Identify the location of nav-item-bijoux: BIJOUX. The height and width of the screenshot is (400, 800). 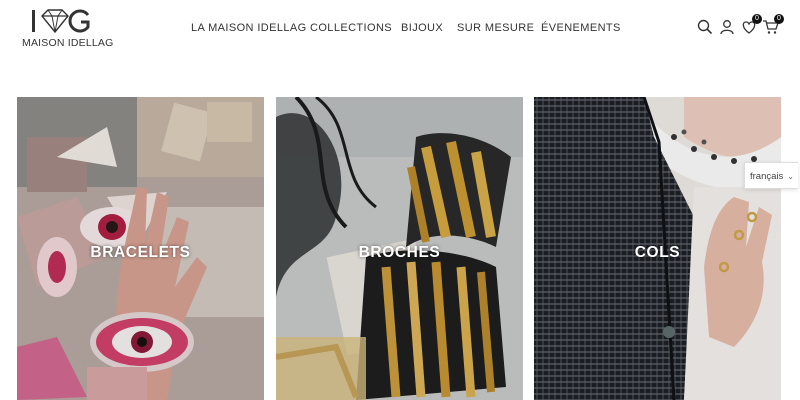
(422, 28).